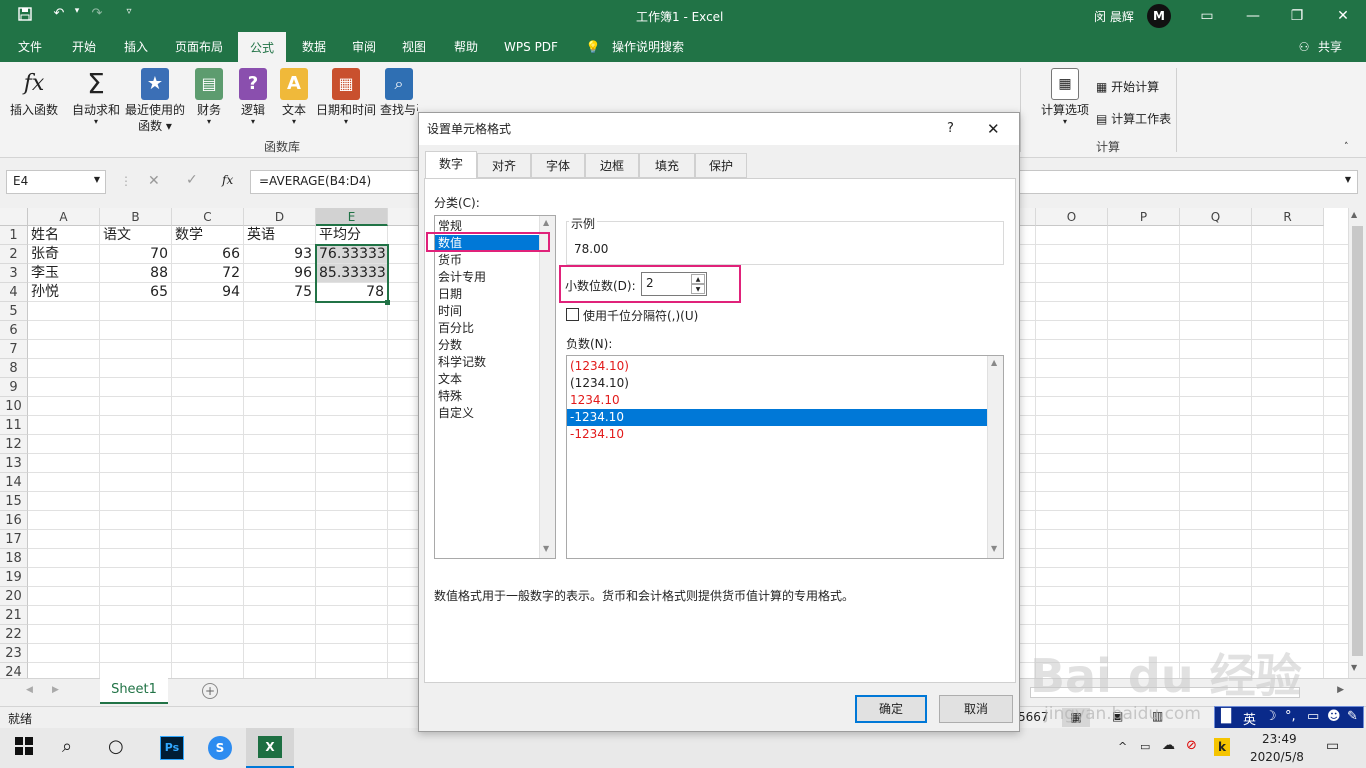 This screenshot has width=1366, height=768. What do you see at coordinates (777, 417) in the screenshot?
I see `negative-option-4: -1234.10` at bounding box center [777, 417].